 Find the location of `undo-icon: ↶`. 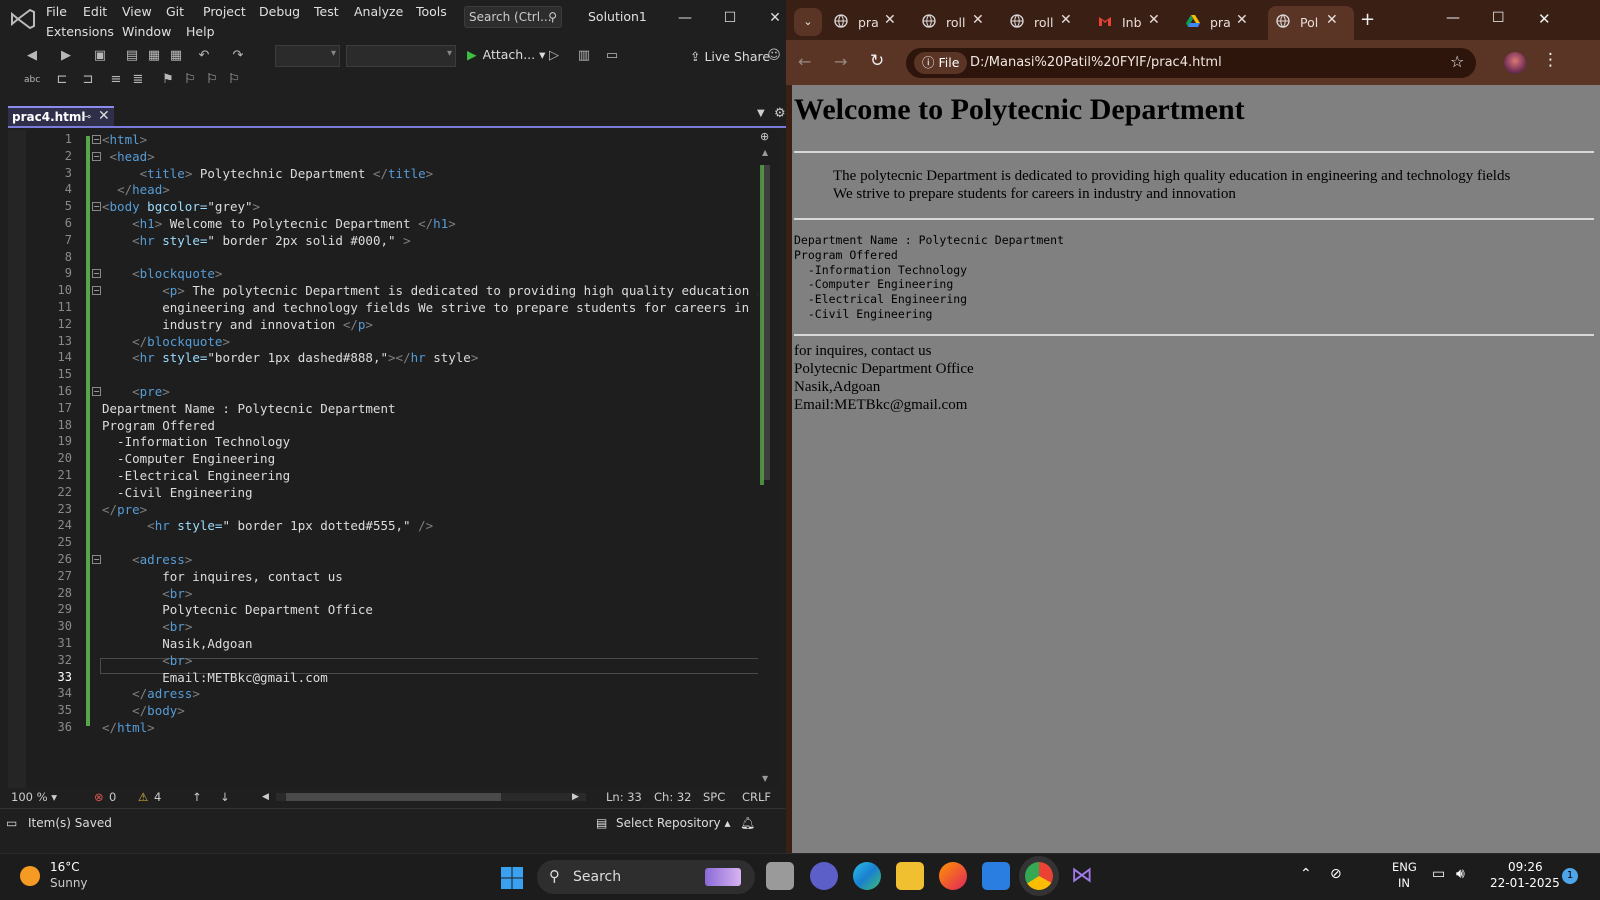

undo-icon: ↶ is located at coordinates (204, 56).